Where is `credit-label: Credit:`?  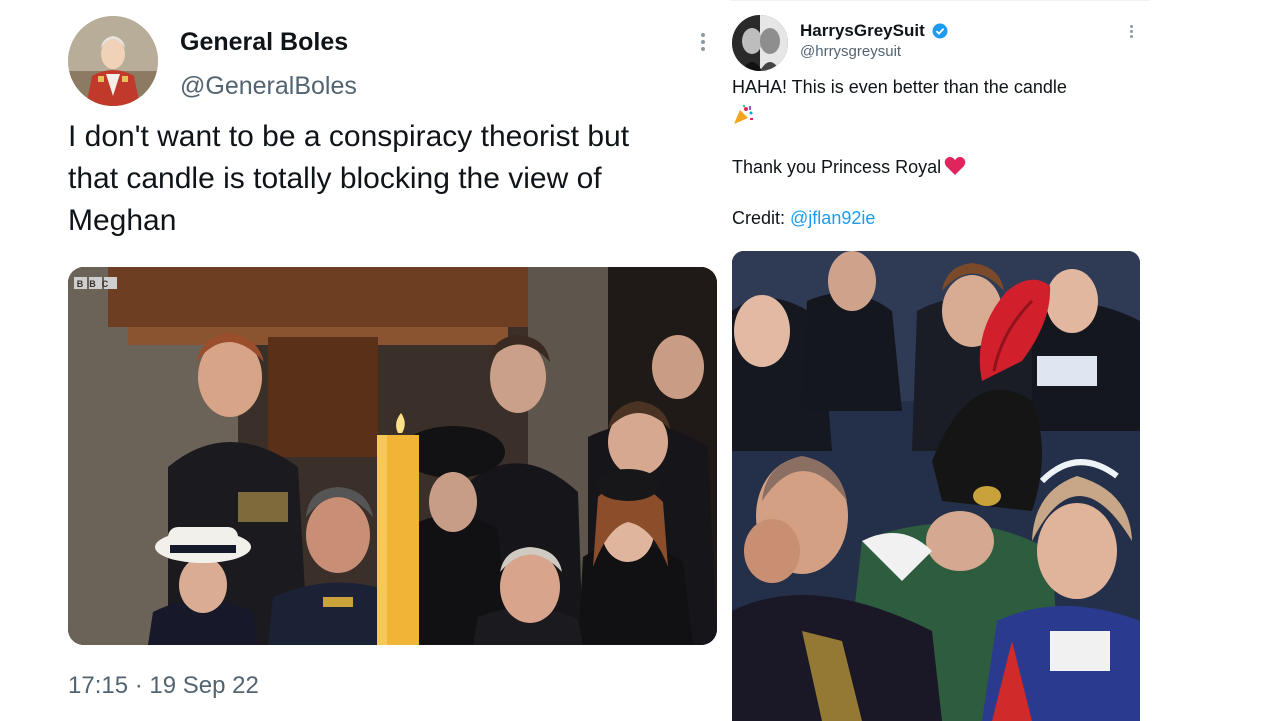
credit-label: Credit: is located at coordinates (761, 218).